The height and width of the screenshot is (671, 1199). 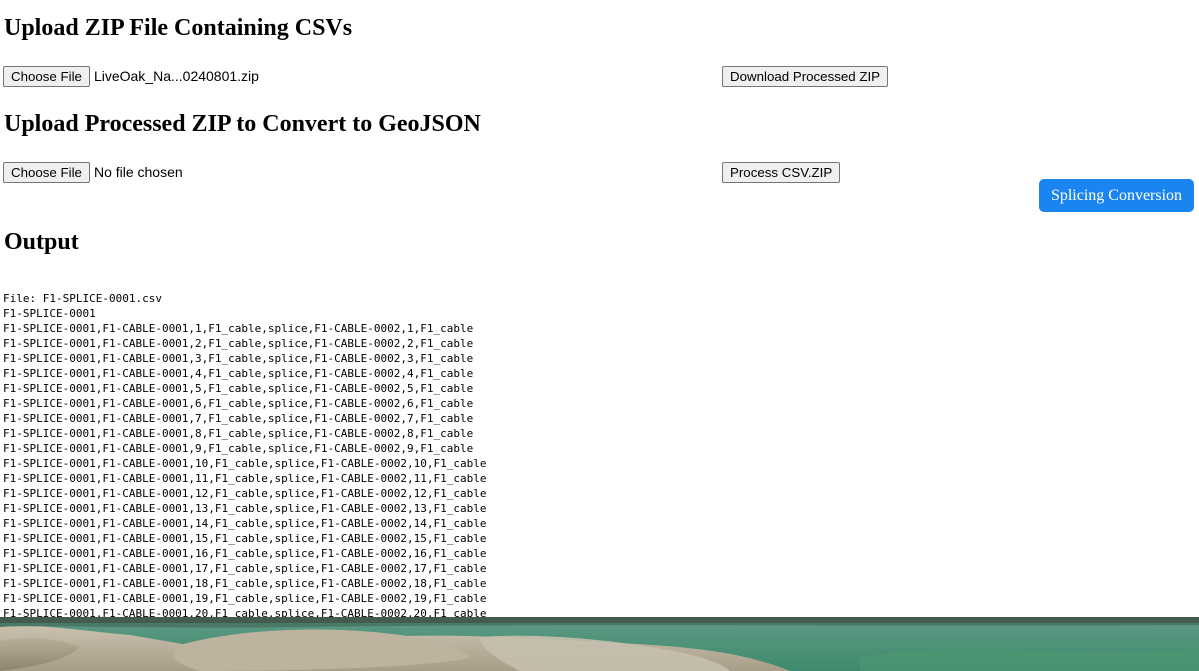 What do you see at coordinates (1116, 195) in the screenshot?
I see `splicing-conversion-button: Splicing Conversion` at bounding box center [1116, 195].